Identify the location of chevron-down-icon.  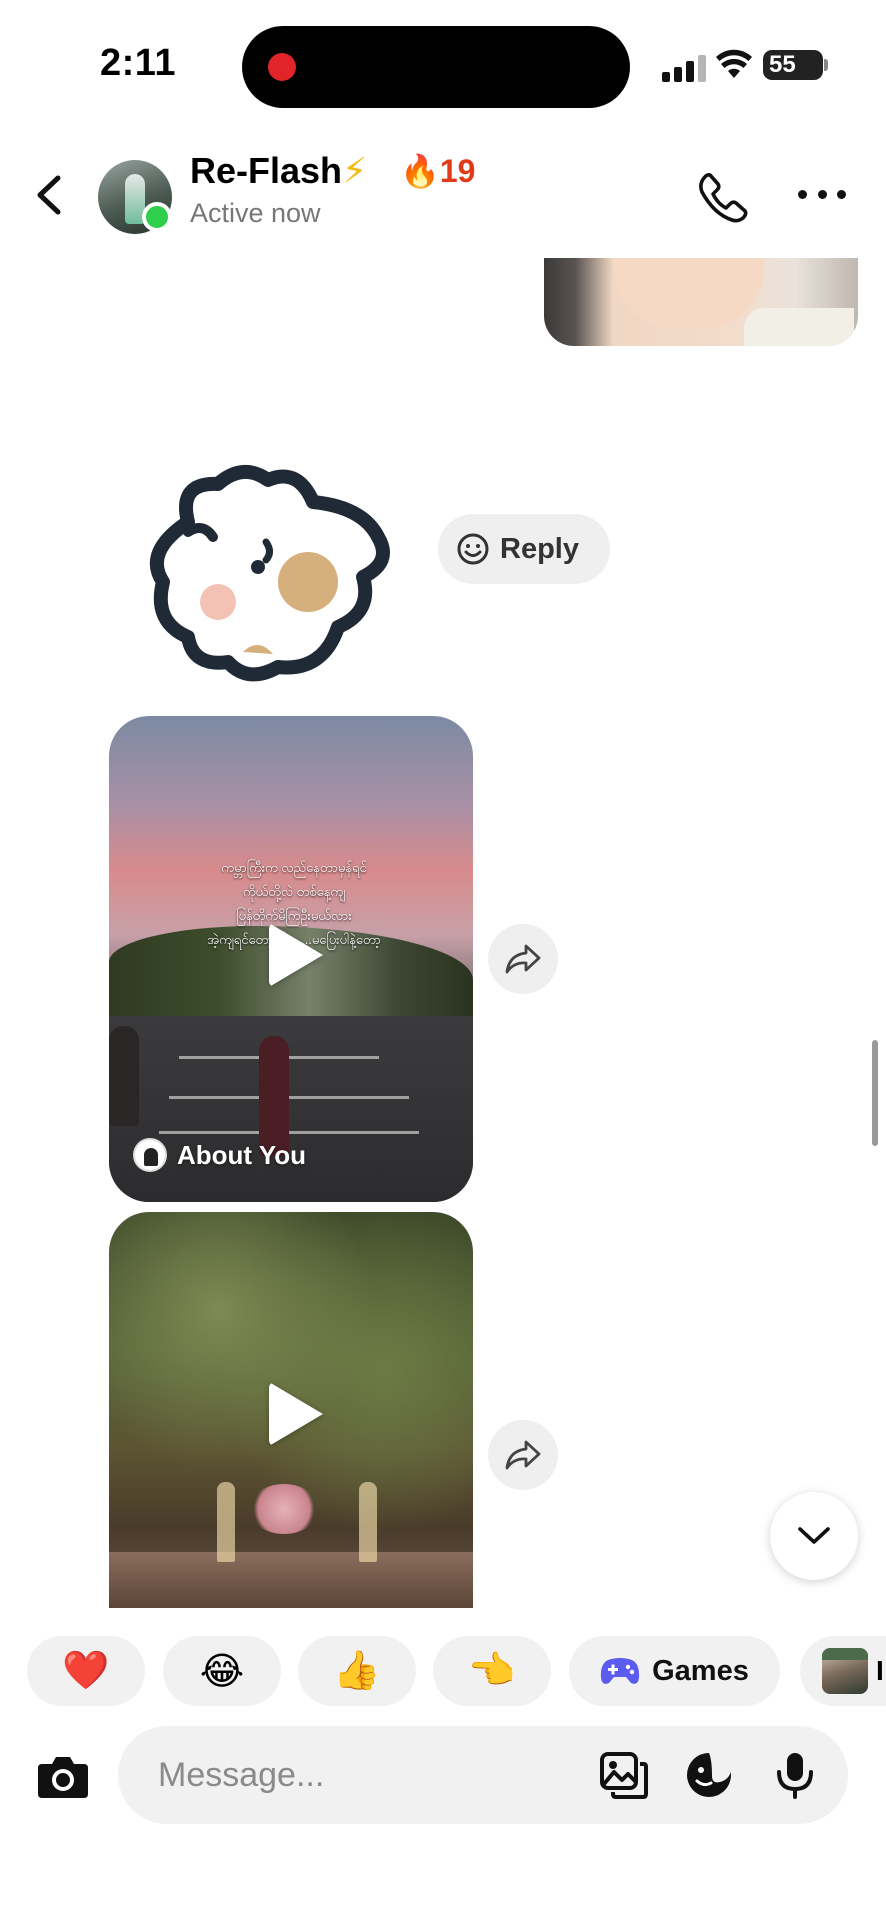
(814, 1535).